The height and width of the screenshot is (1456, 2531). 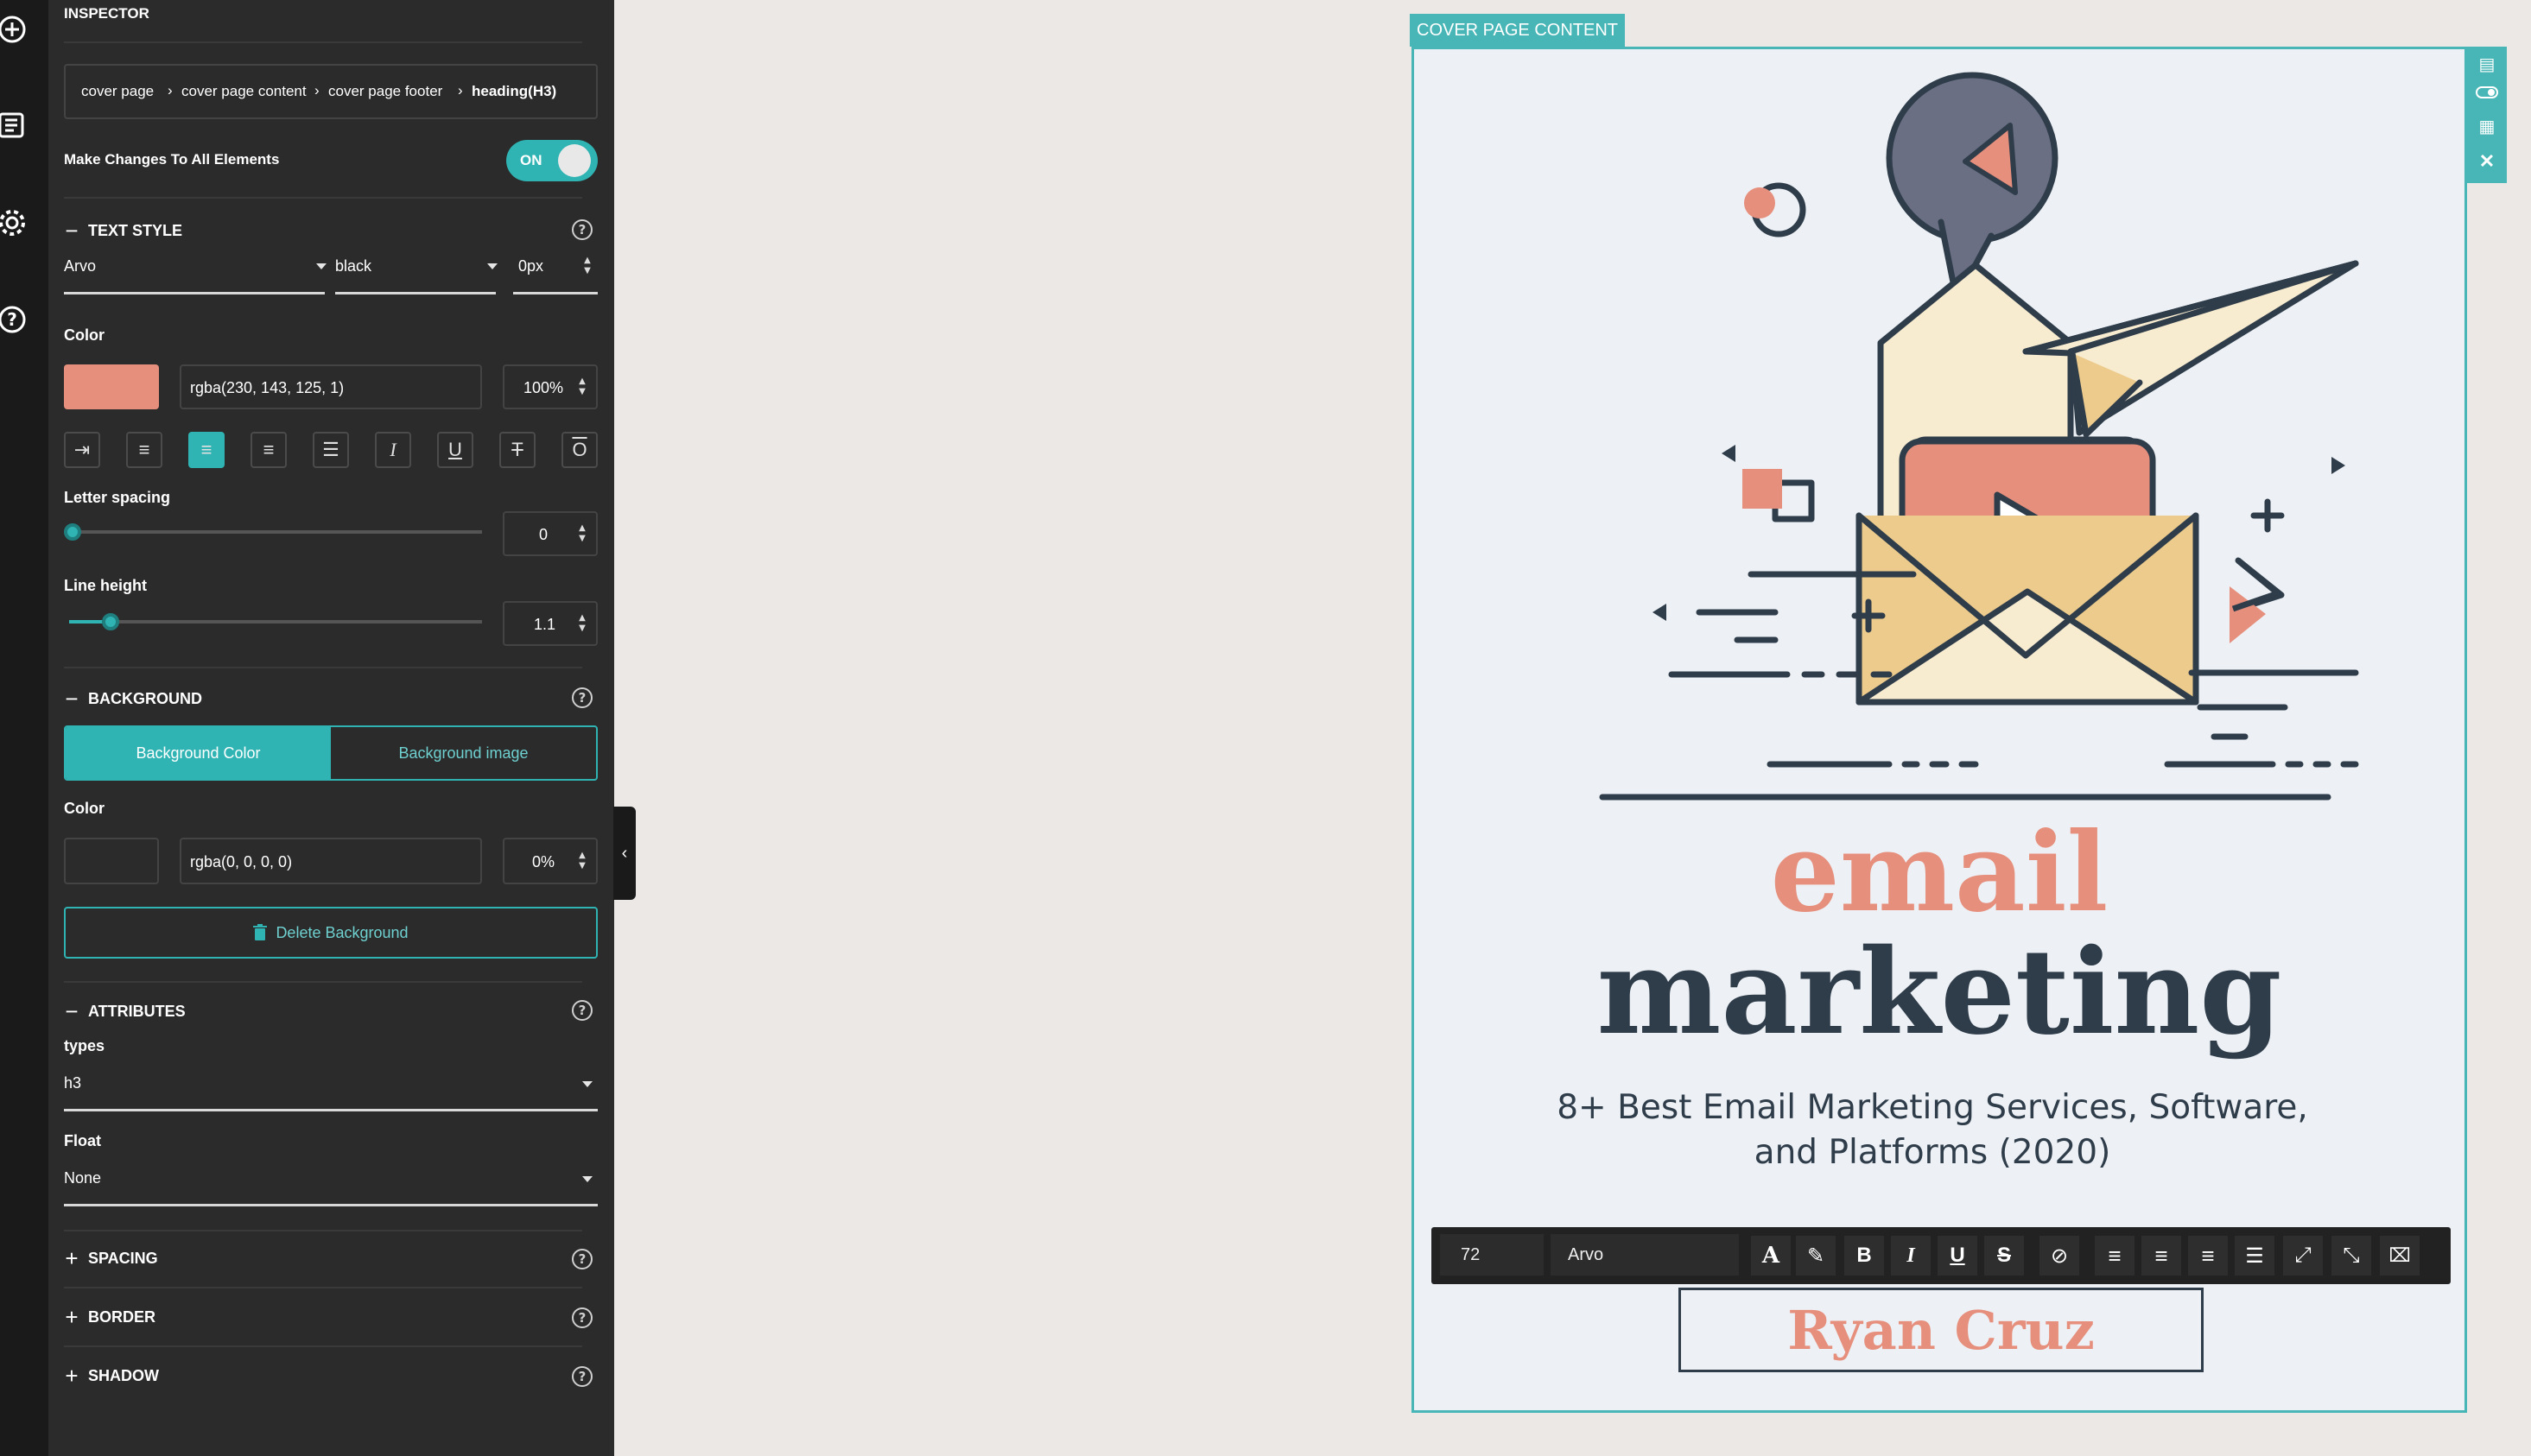 What do you see at coordinates (331, 861) in the screenshot?
I see `background-color-input: rgba(0, 0, 0, 0)` at bounding box center [331, 861].